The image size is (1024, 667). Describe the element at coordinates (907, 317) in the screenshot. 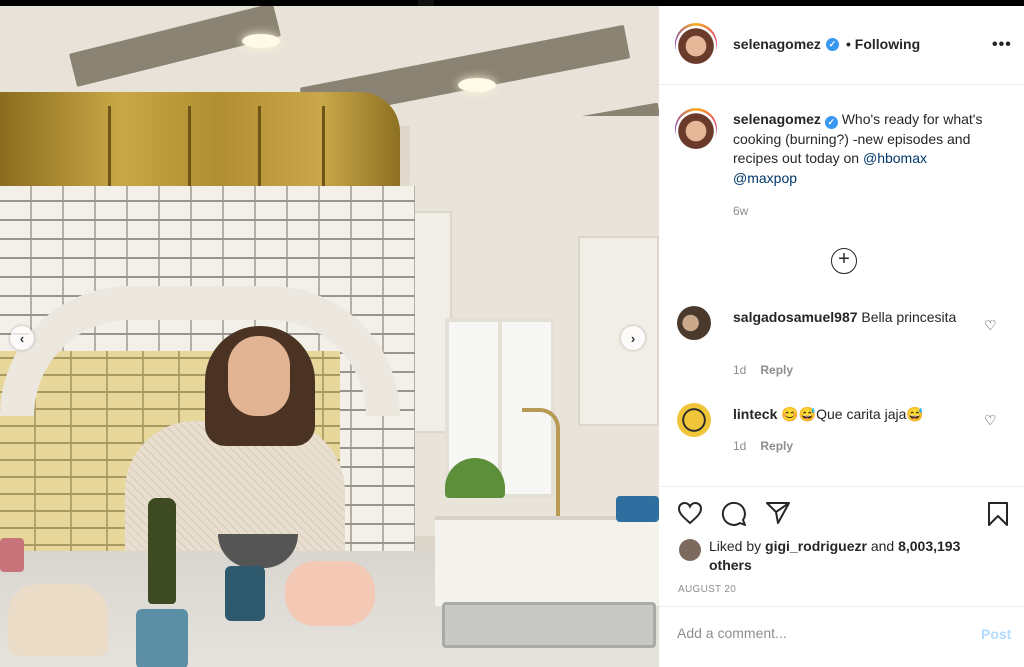

I see `comment-text: Bella princesita` at that location.